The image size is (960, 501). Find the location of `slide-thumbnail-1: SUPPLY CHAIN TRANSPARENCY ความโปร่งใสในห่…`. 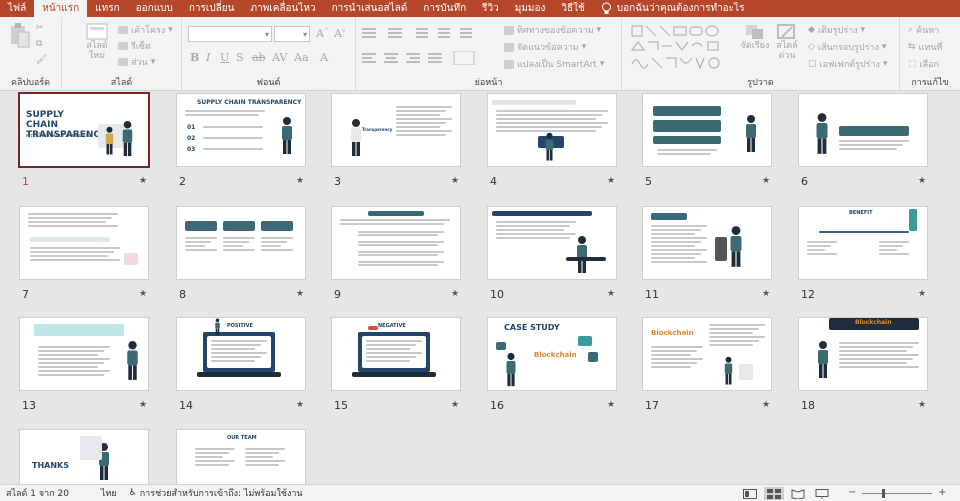

slide-thumbnail-1: SUPPLY CHAIN TRANSPARENCY ความโปร่งใสในห่… is located at coordinates (84, 130).